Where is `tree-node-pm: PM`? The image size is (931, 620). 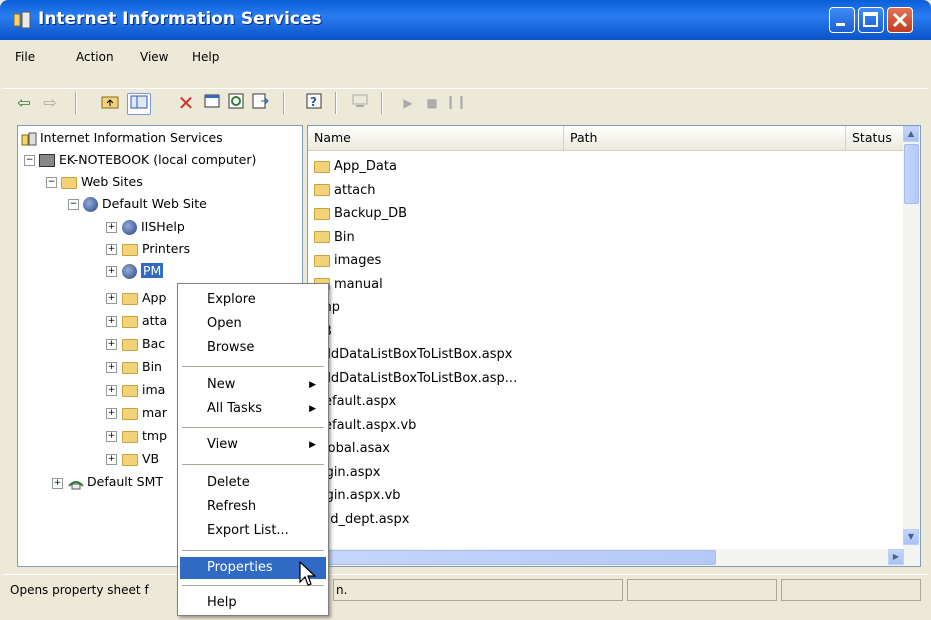 tree-node-pm: PM is located at coordinates (143, 271).